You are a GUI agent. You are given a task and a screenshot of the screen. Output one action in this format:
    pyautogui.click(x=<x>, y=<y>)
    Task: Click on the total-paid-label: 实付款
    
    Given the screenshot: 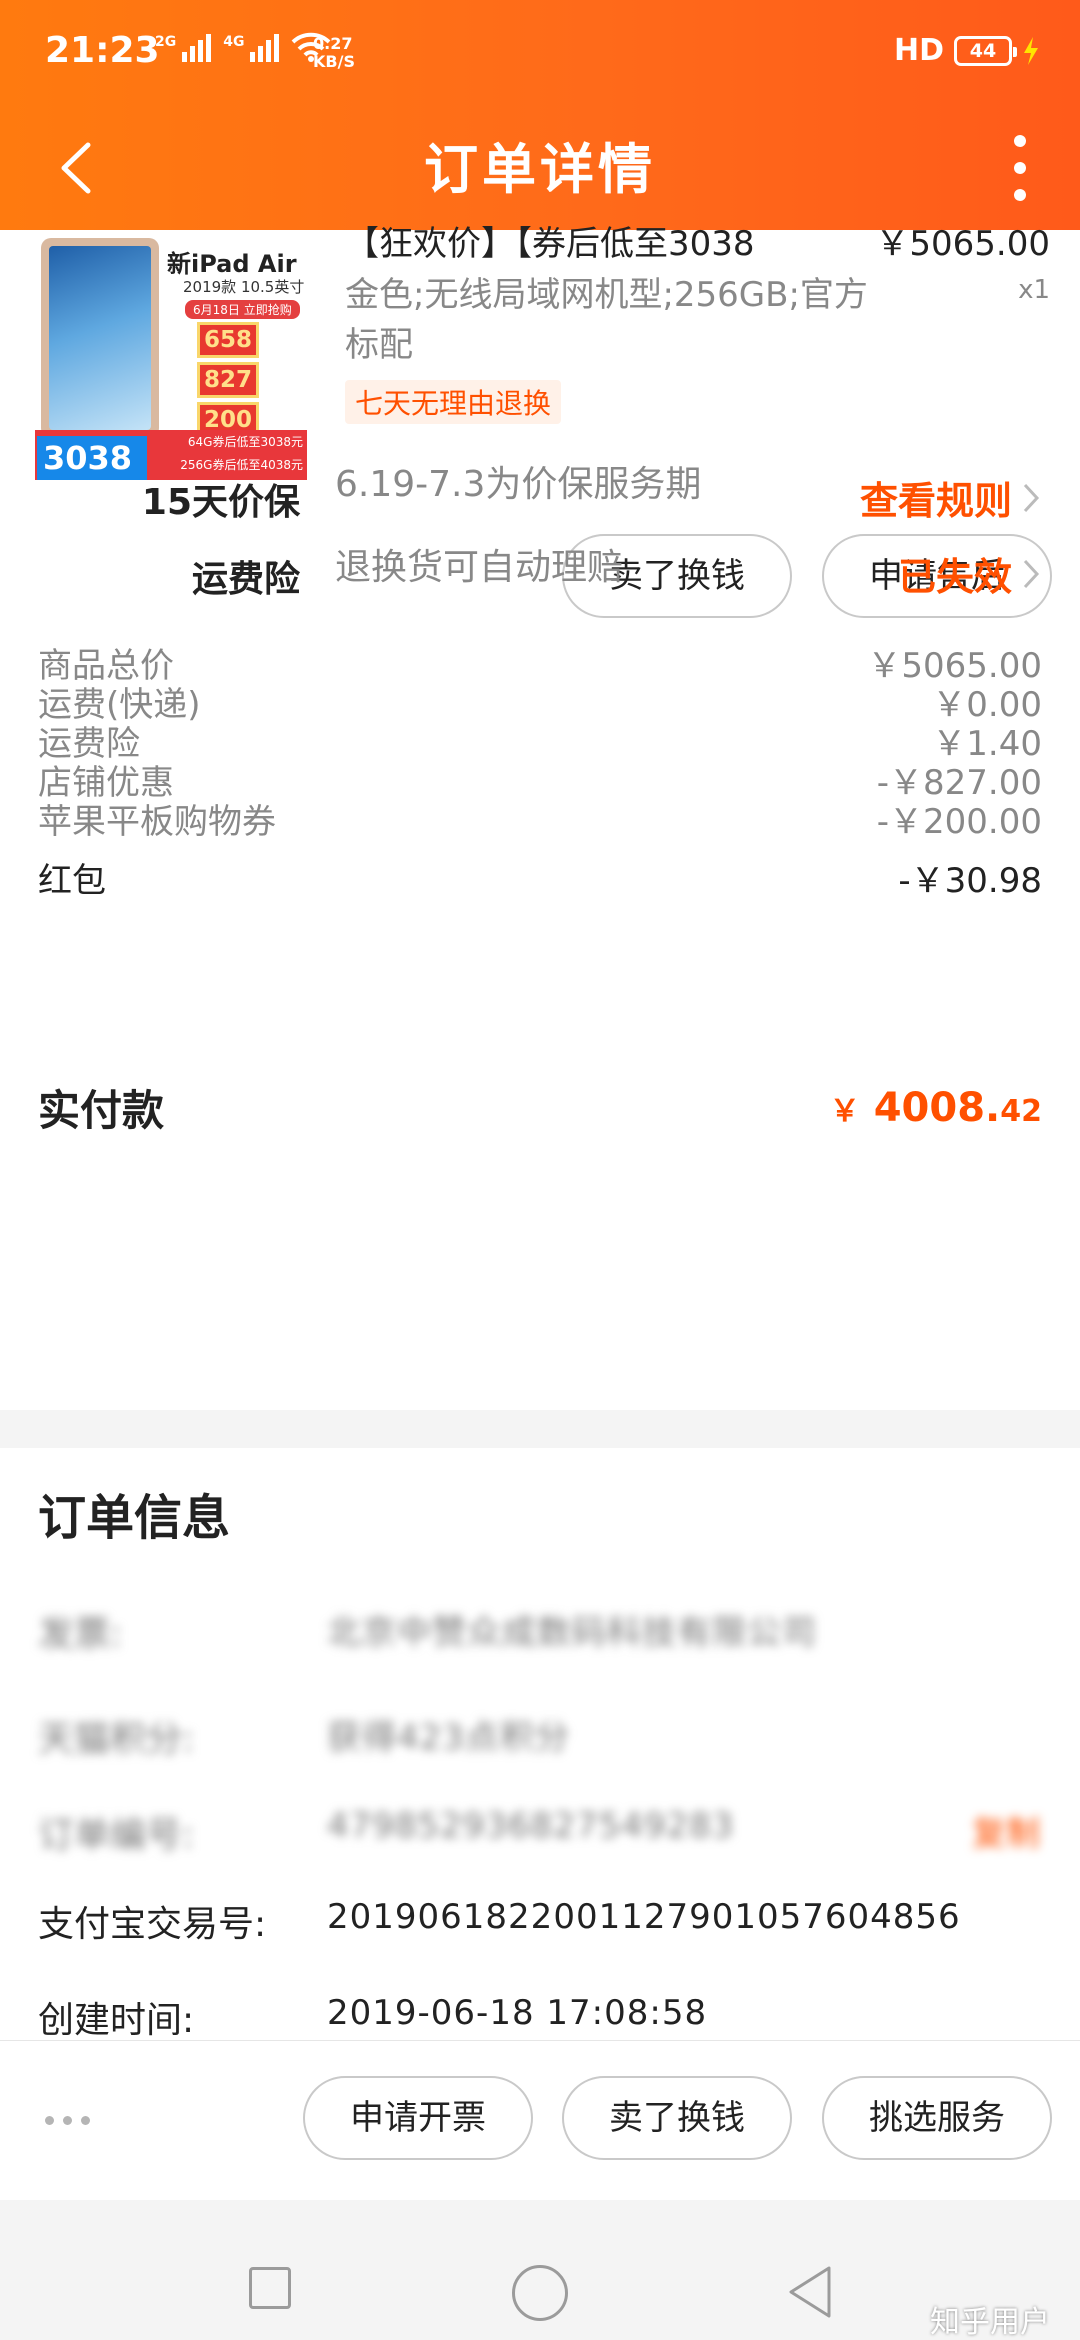 What is the action you would take?
    pyautogui.click(x=101, y=1110)
    